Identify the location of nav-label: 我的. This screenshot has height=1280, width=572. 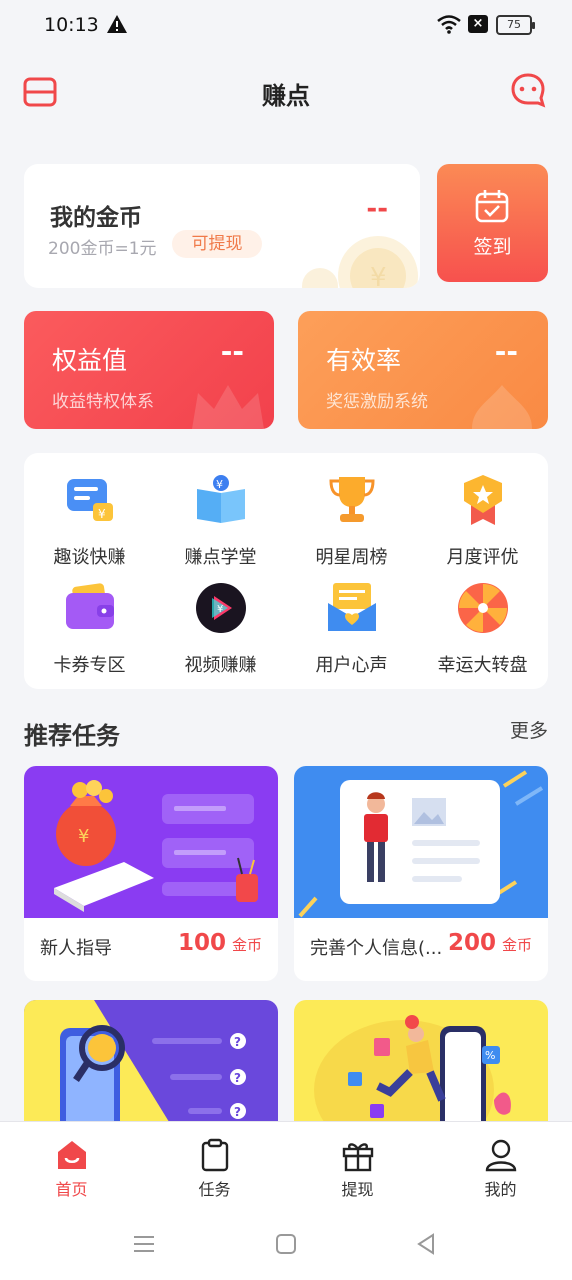
(500, 1189).